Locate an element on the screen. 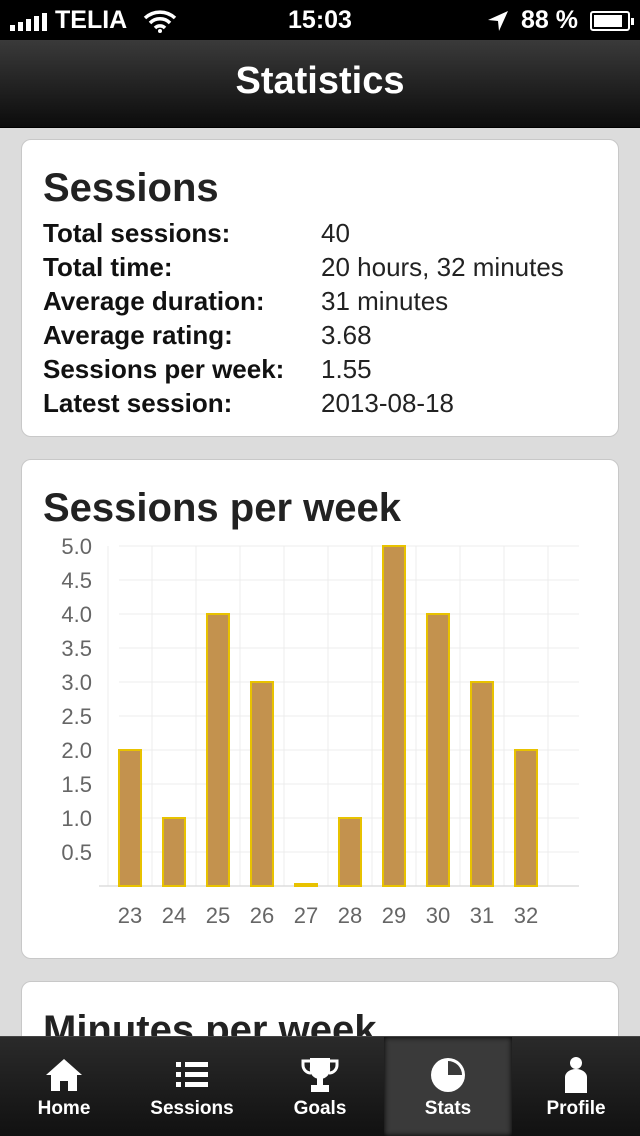 This screenshot has height=1136, width=640. status-right: 88 % is located at coordinates (560, 20).